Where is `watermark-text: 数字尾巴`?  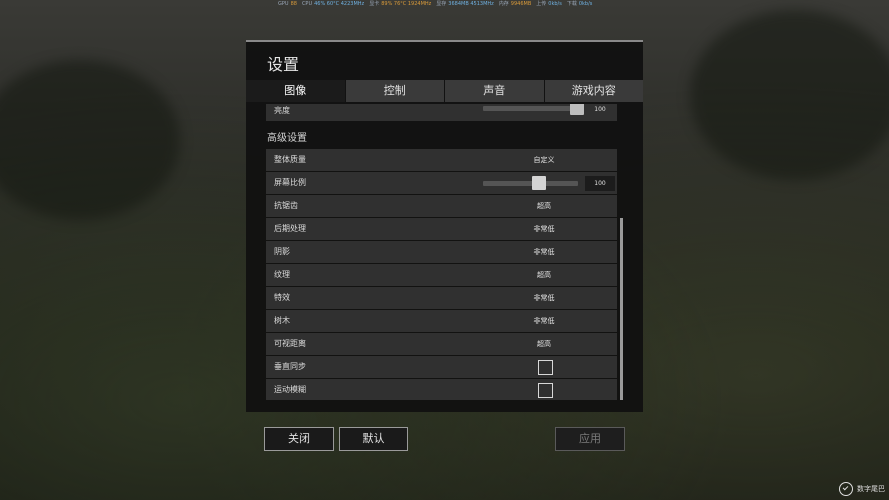
watermark-text: 数字尾巴 is located at coordinates (871, 489).